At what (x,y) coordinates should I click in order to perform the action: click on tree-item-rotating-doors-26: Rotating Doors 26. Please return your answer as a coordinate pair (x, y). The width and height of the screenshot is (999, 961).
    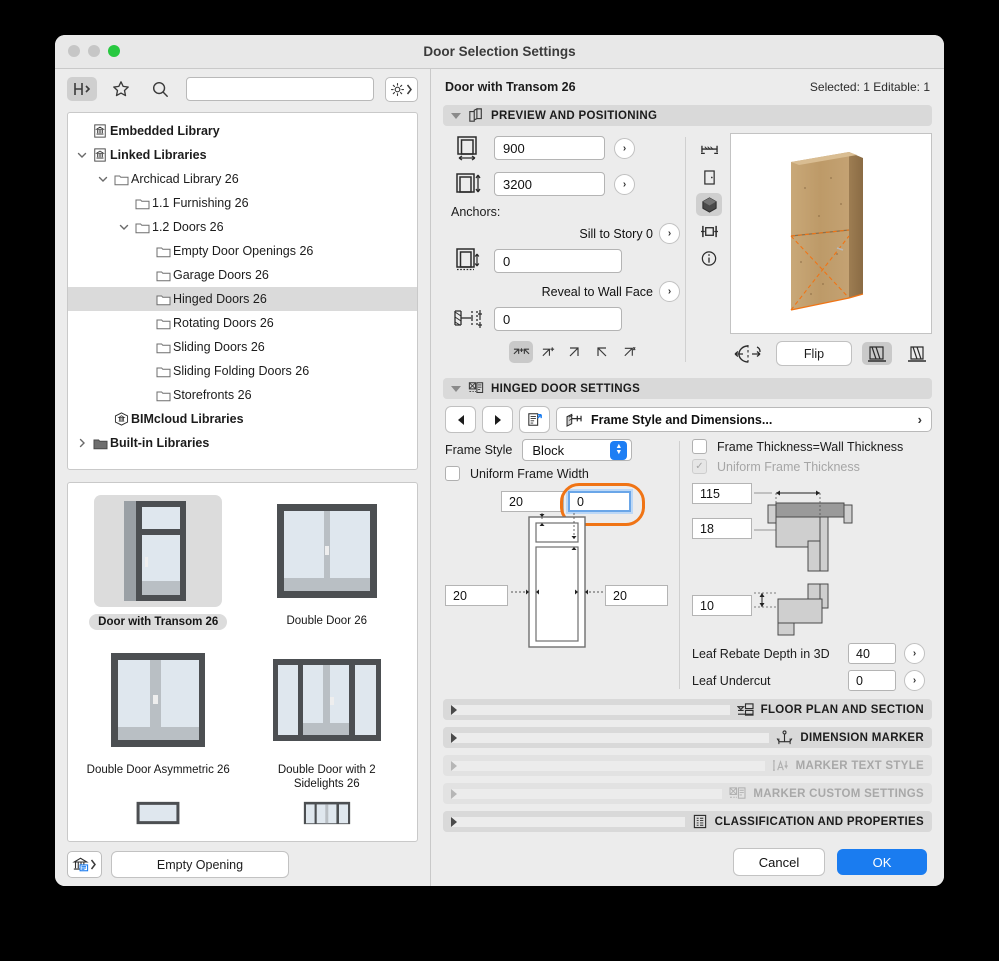
    Looking at the image, I should click on (242, 323).